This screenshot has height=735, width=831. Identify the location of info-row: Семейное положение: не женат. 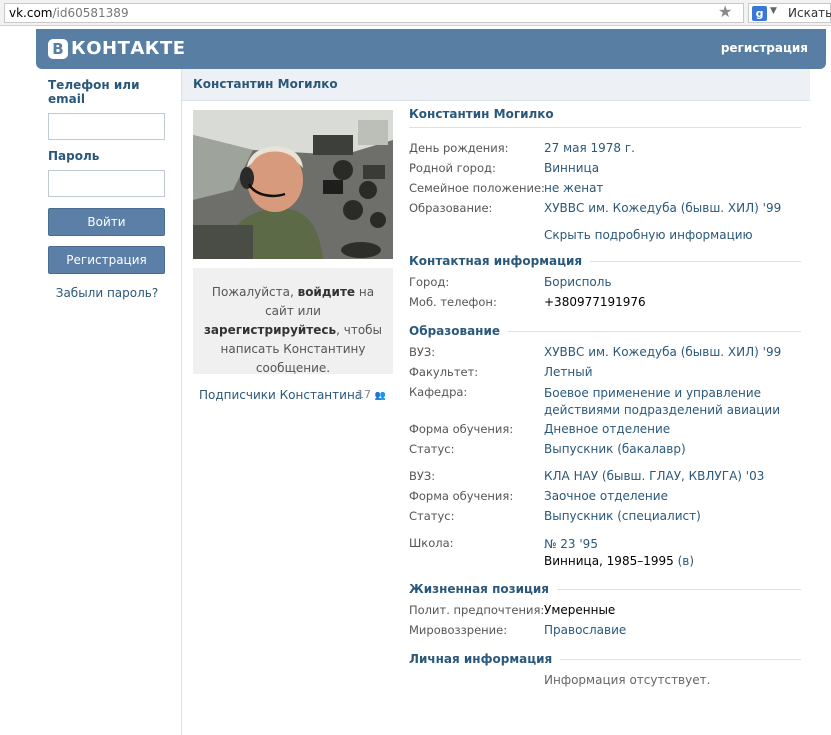
(605, 188).